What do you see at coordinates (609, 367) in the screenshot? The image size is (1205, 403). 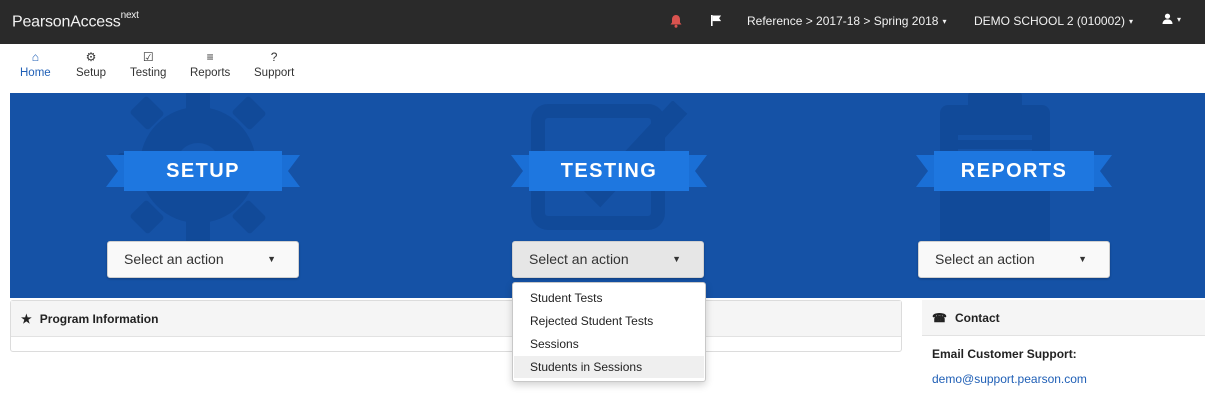 I see `menu-item-students-in-sessions: Students in Sessions` at bounding box center [609, 367].